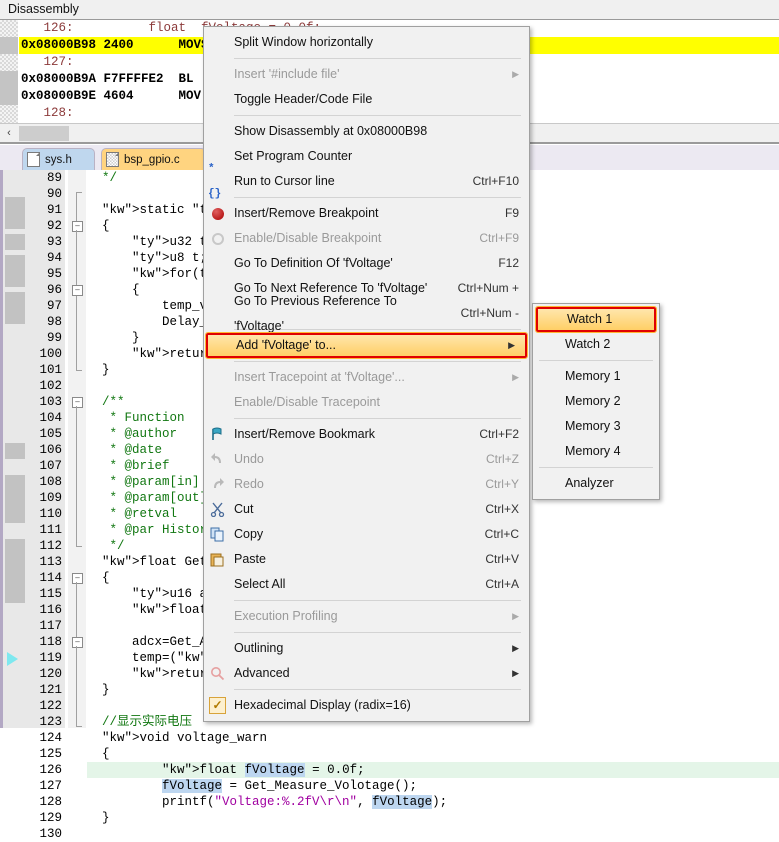  Describe the element at coordinates (217, 238) in the screenshot. I see `breakpoint-disabled-icon` at that location.